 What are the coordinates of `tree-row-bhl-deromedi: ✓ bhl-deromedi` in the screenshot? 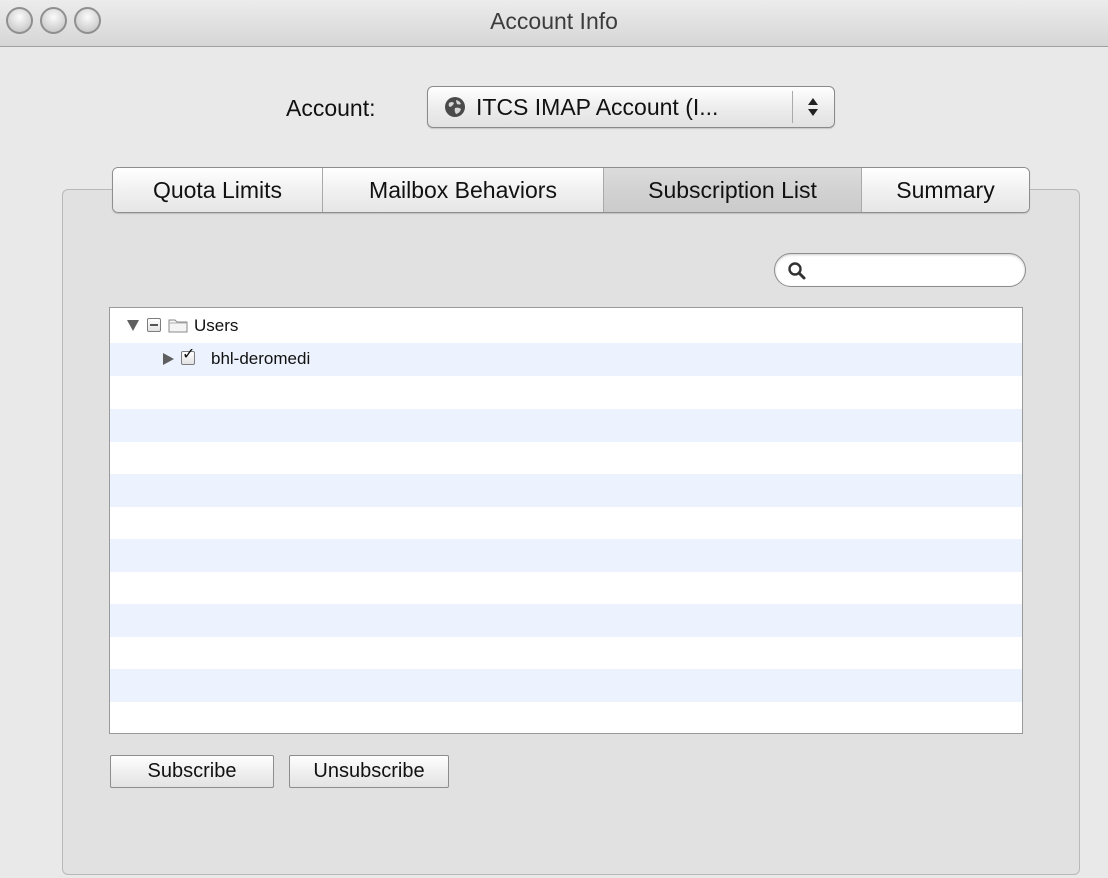 It's located at (566, 359).